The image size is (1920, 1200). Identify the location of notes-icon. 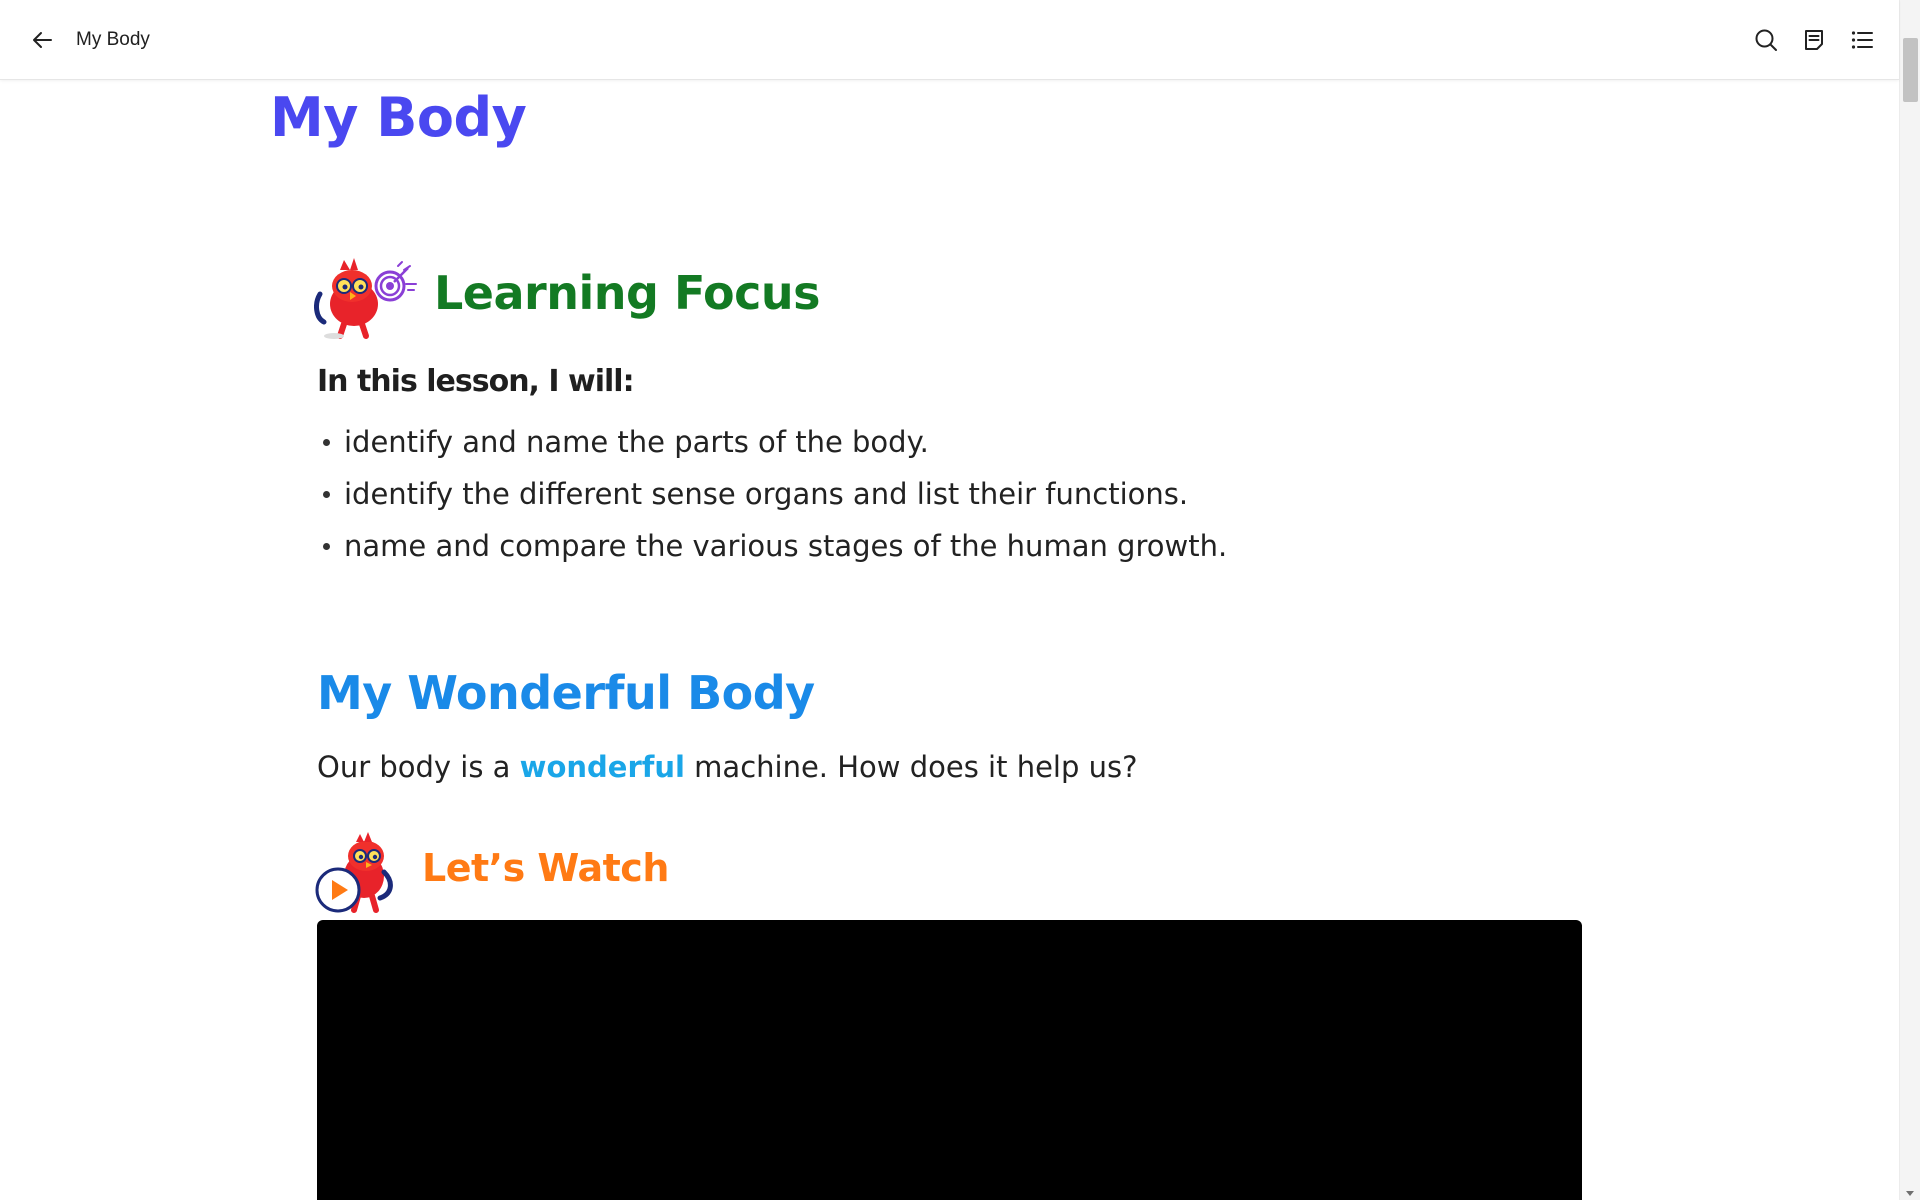
(1814, 40).